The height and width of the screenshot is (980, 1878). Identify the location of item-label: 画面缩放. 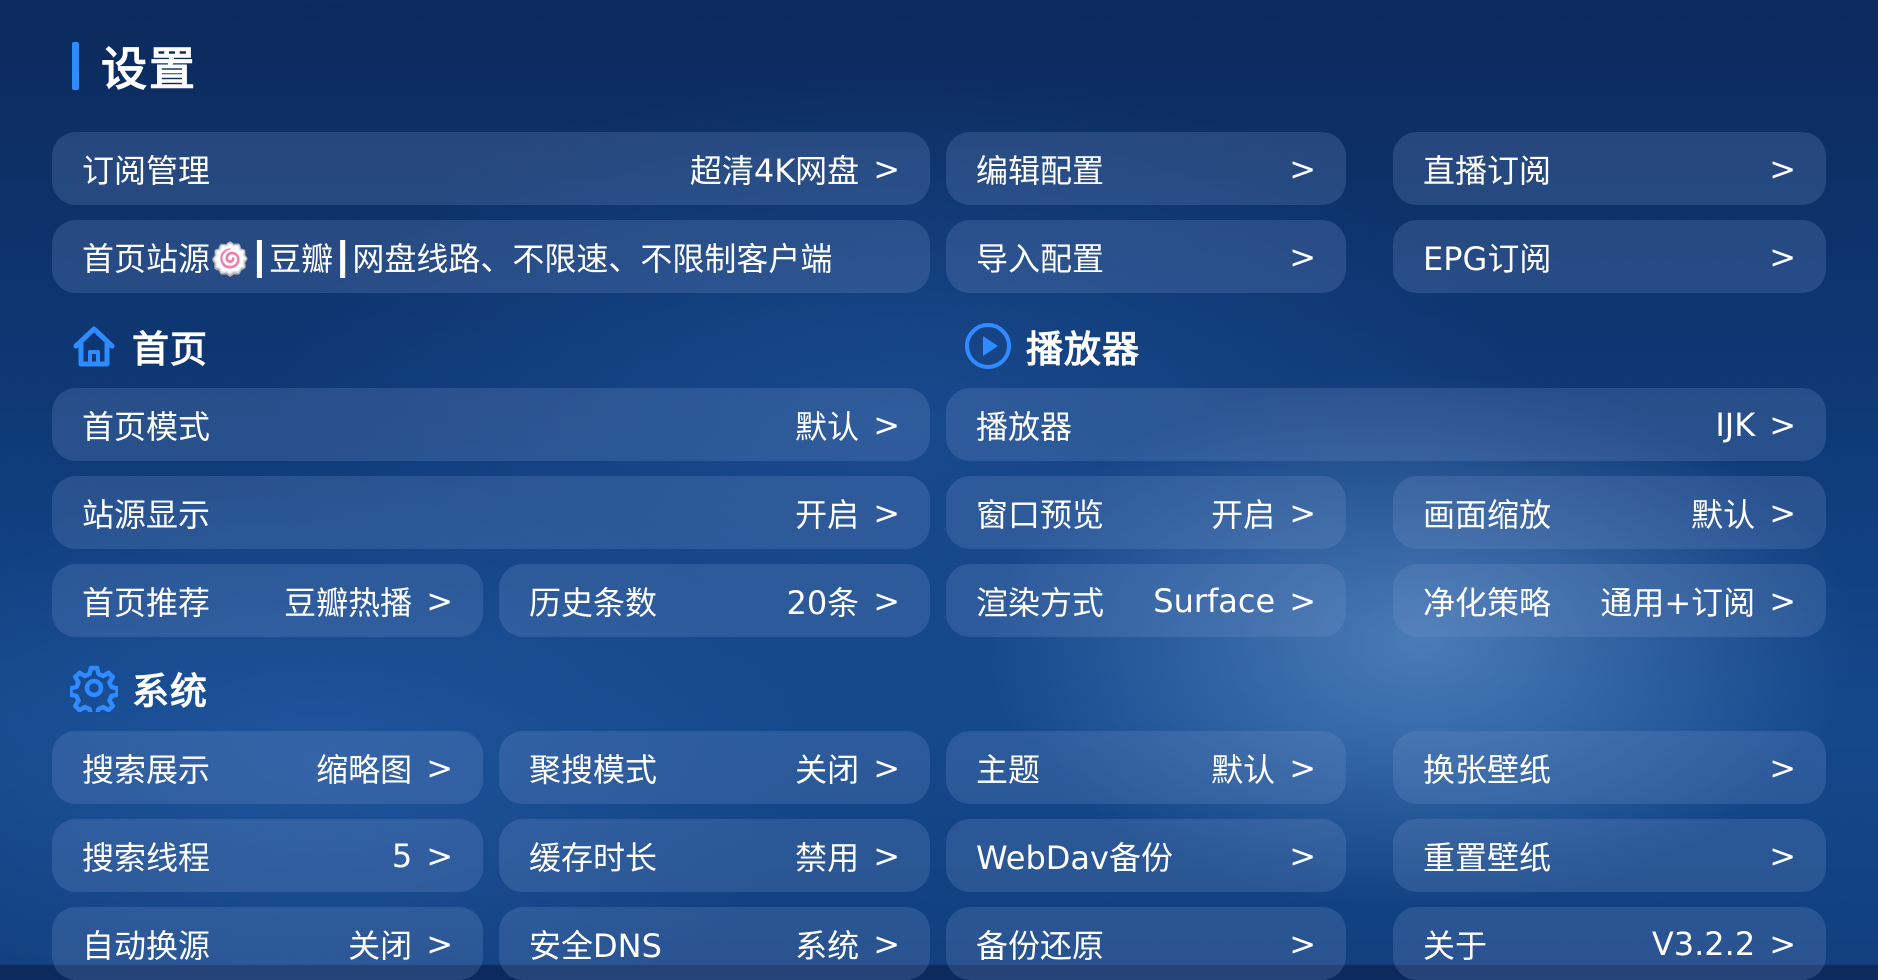
(1487, 514).